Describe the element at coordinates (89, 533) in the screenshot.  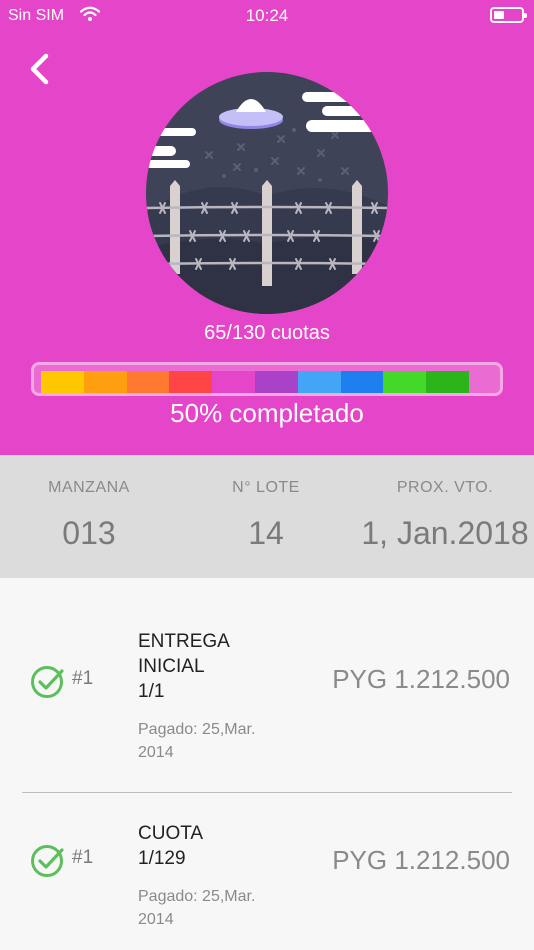
I see `manzana-value: 013` at that location.